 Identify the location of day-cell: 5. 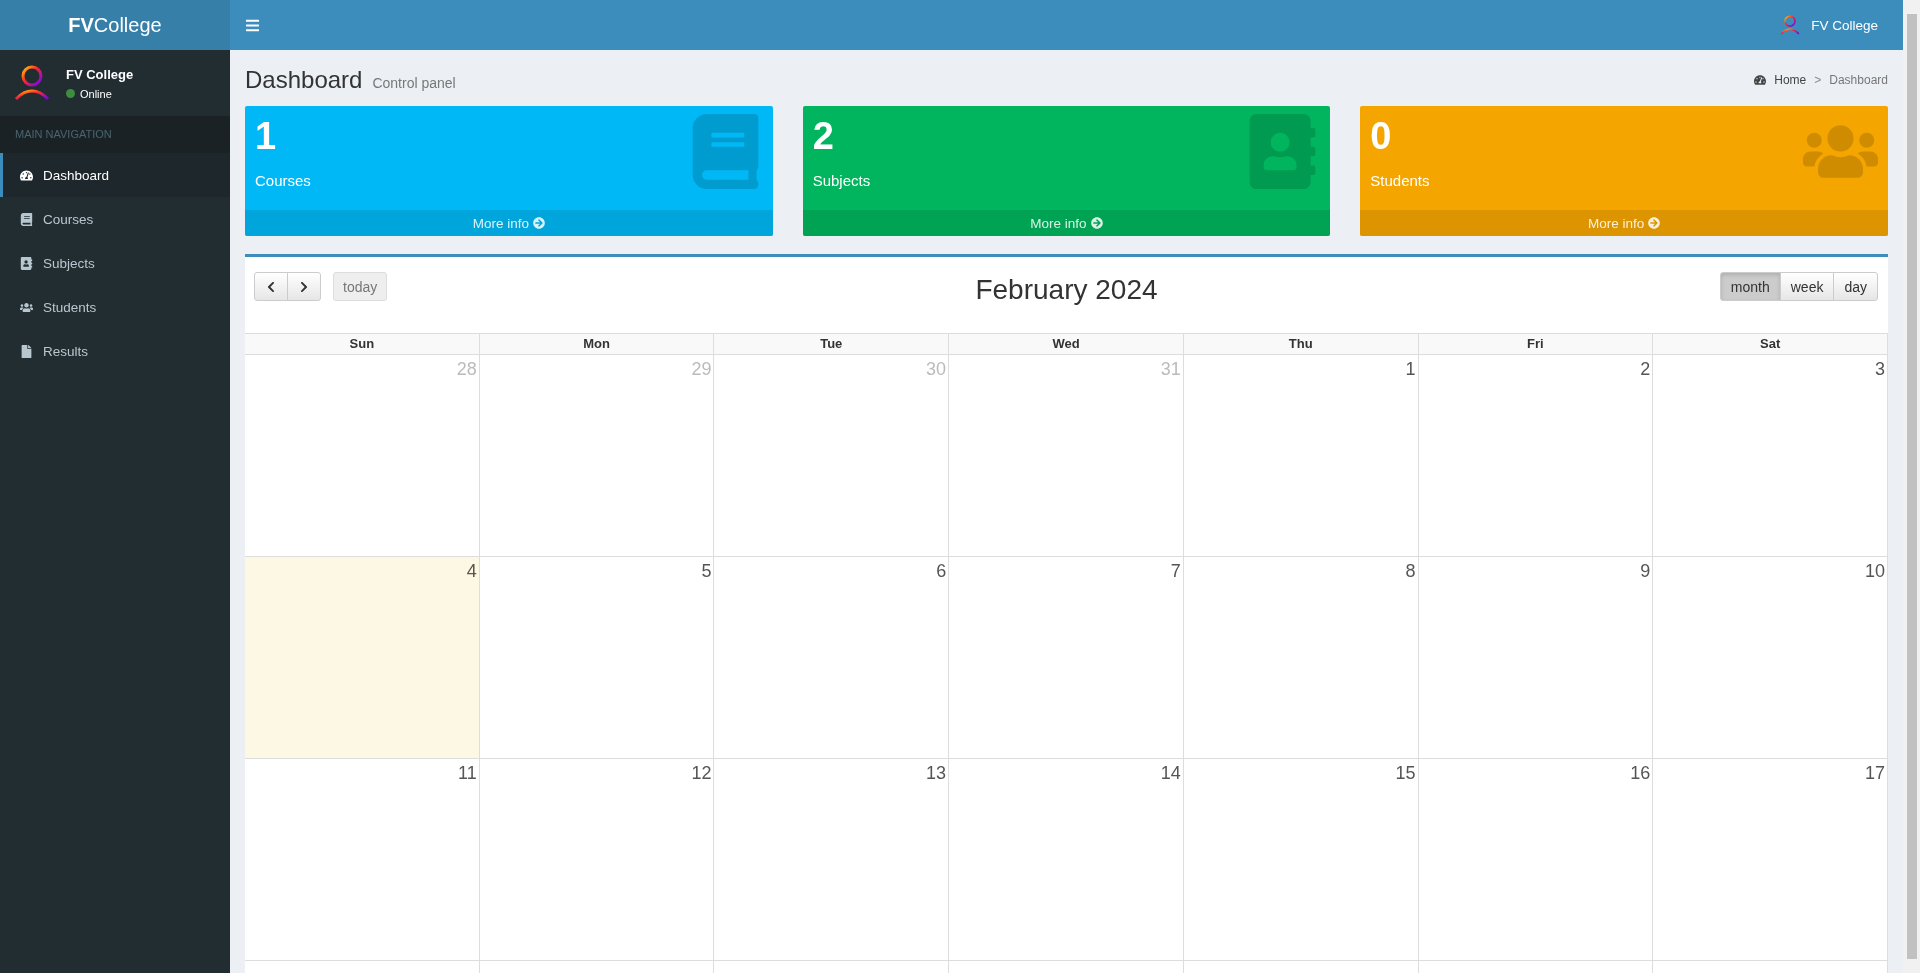
(597, 658).